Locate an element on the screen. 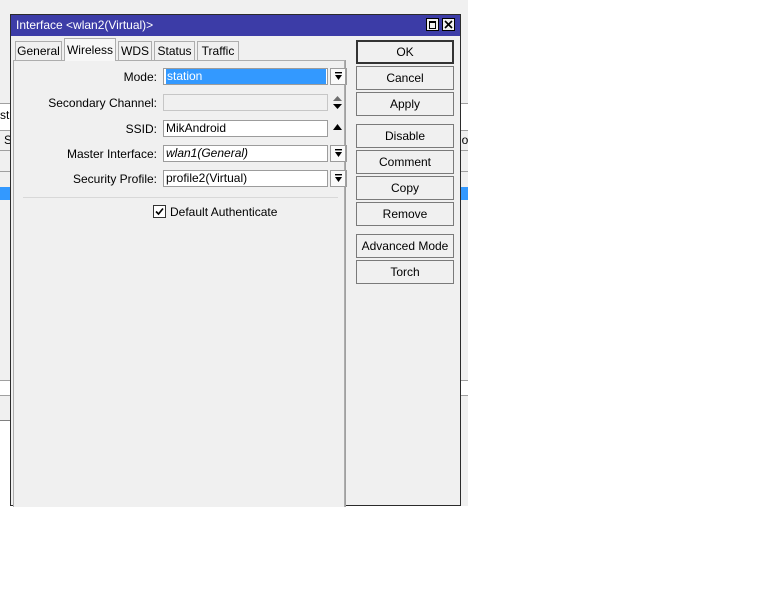  disable-button: Disable is located at coordinates (405, 136).